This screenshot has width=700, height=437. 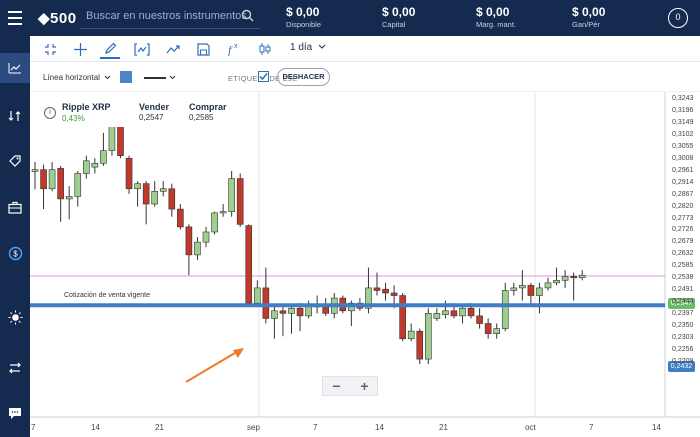 What do you see at coordinates (159, 427) in the screenshot?
I see `x-tick-label: 21` at bounding box center [159, 427].